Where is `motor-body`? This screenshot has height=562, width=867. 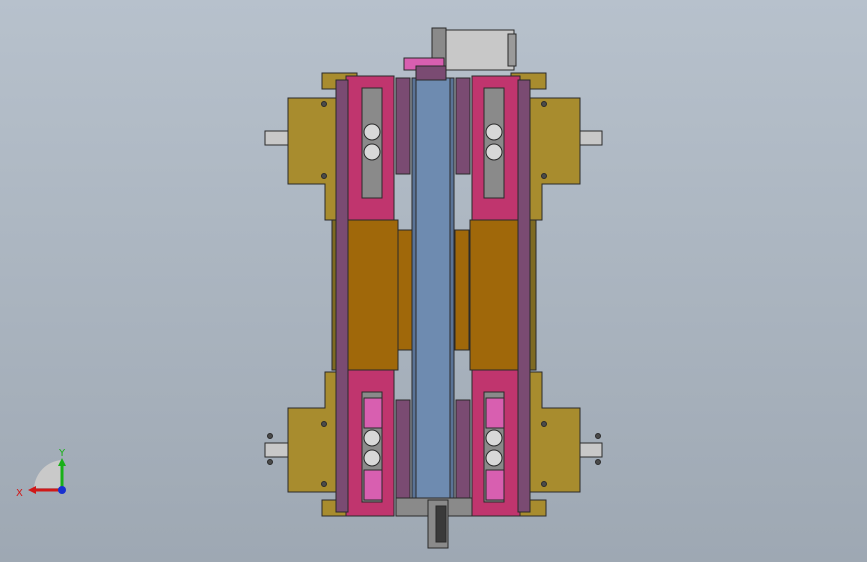 motor-body is located at coordinates (480, 50).